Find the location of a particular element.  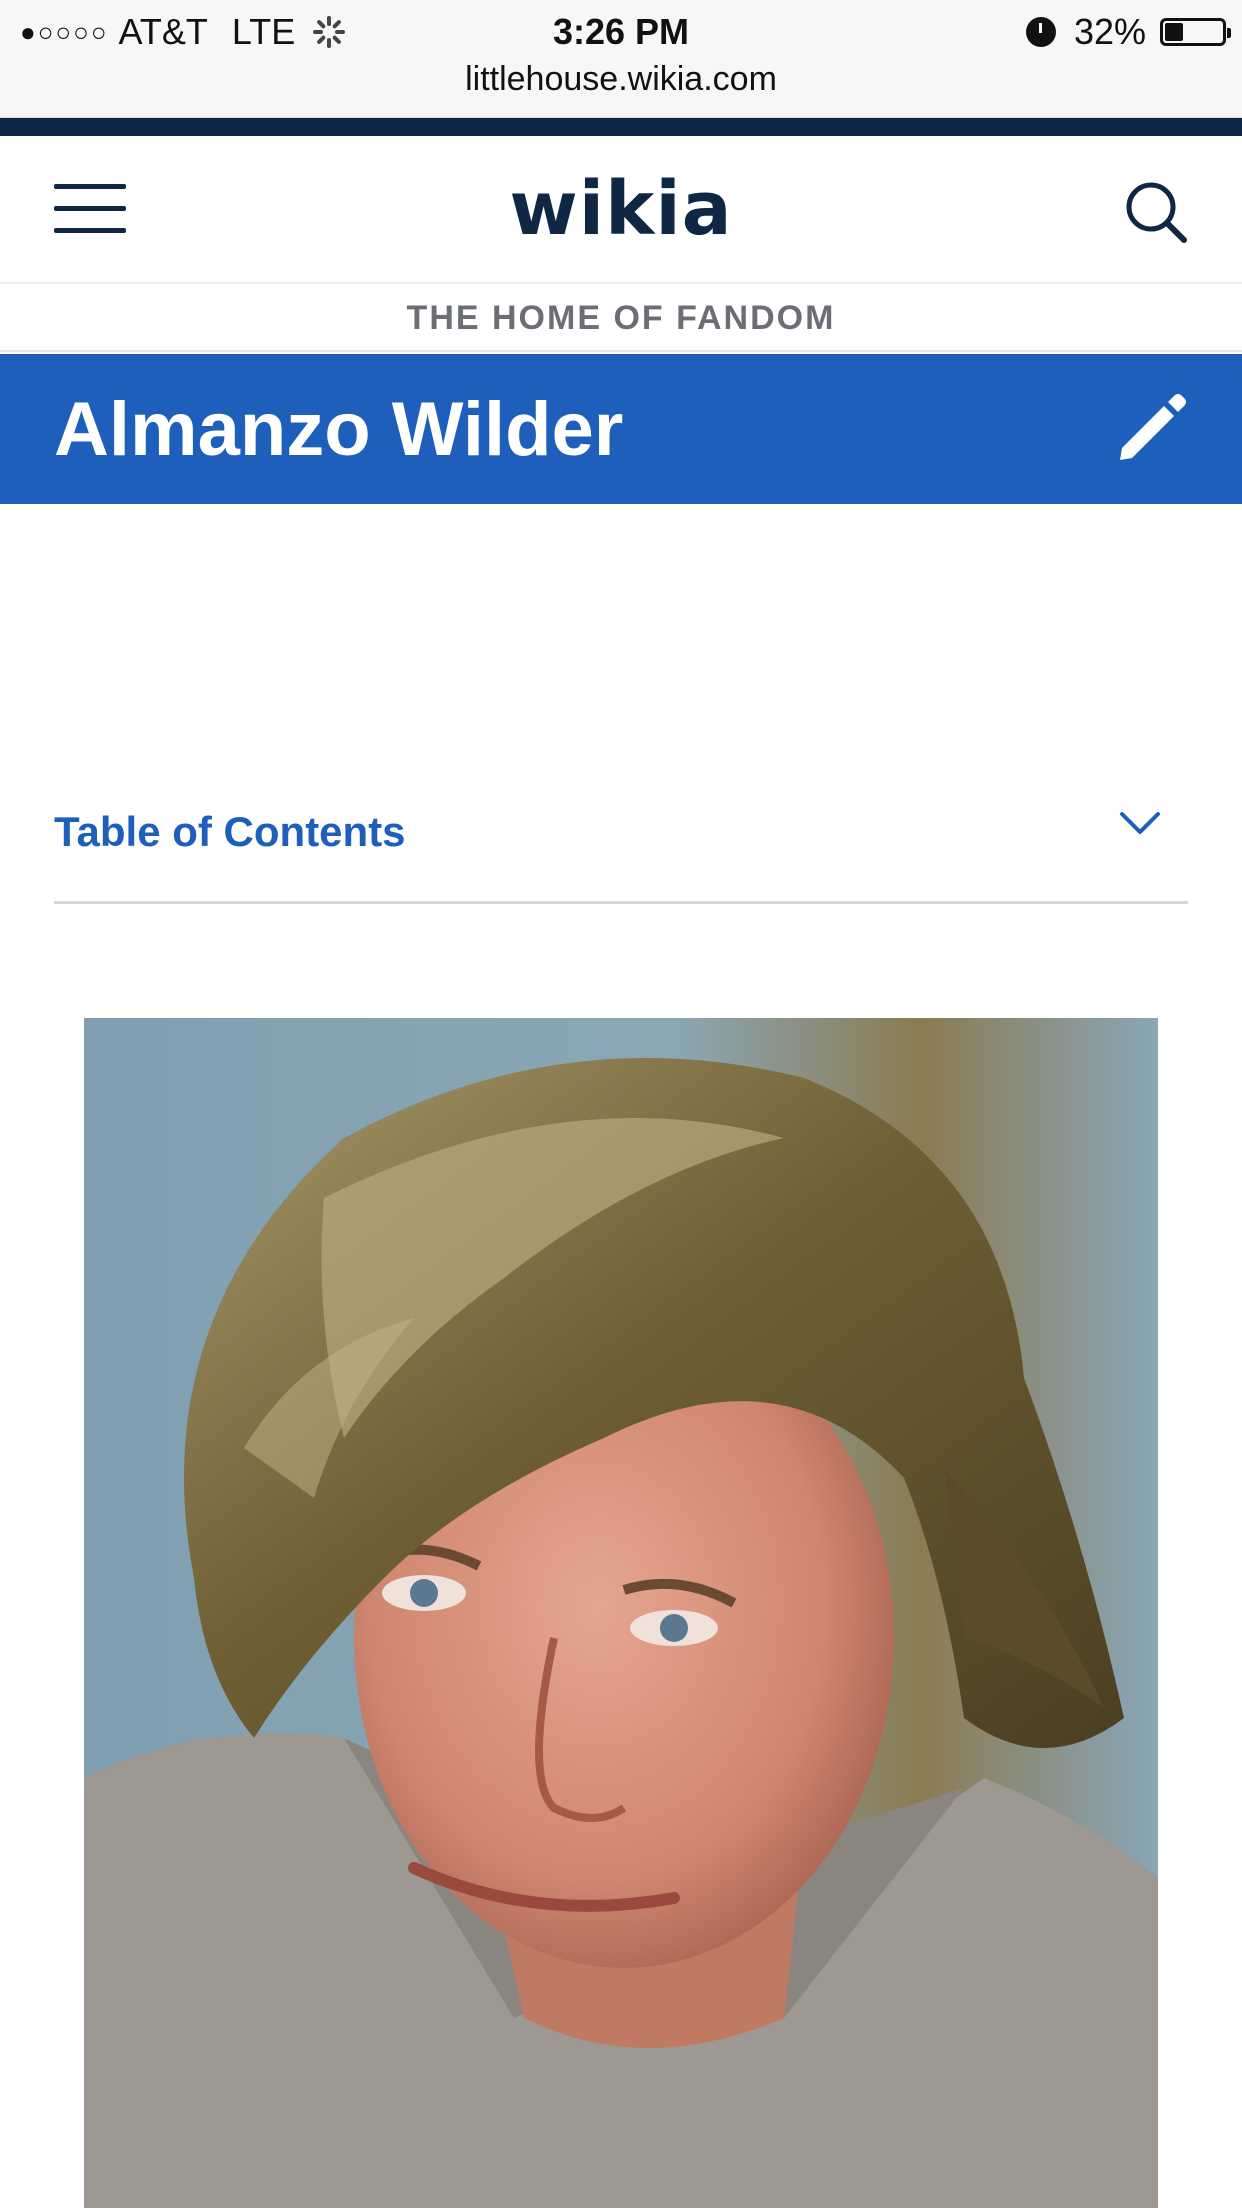

battery-percent: 32% is located at coordinates (1109, 31).